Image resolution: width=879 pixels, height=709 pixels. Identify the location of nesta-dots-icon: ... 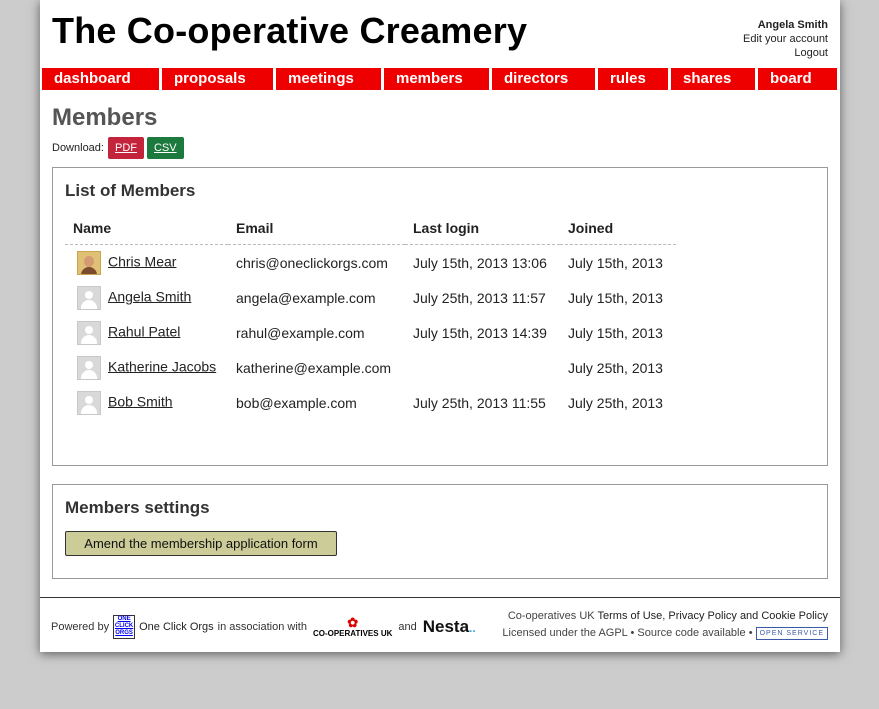
(472, 628).